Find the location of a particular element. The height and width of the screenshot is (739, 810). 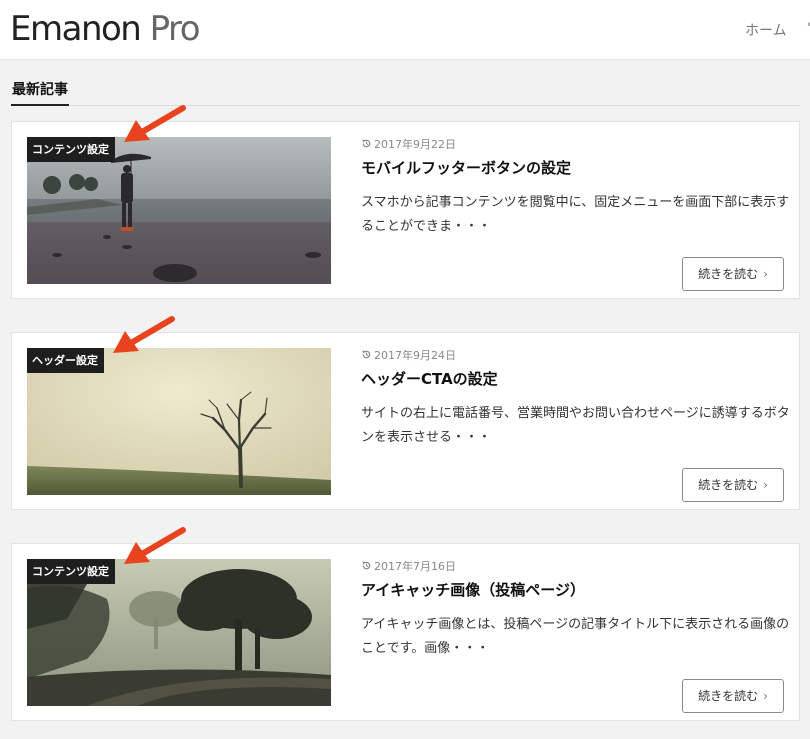

nav-item-home: ホーム is located at coordinates (766, 30).